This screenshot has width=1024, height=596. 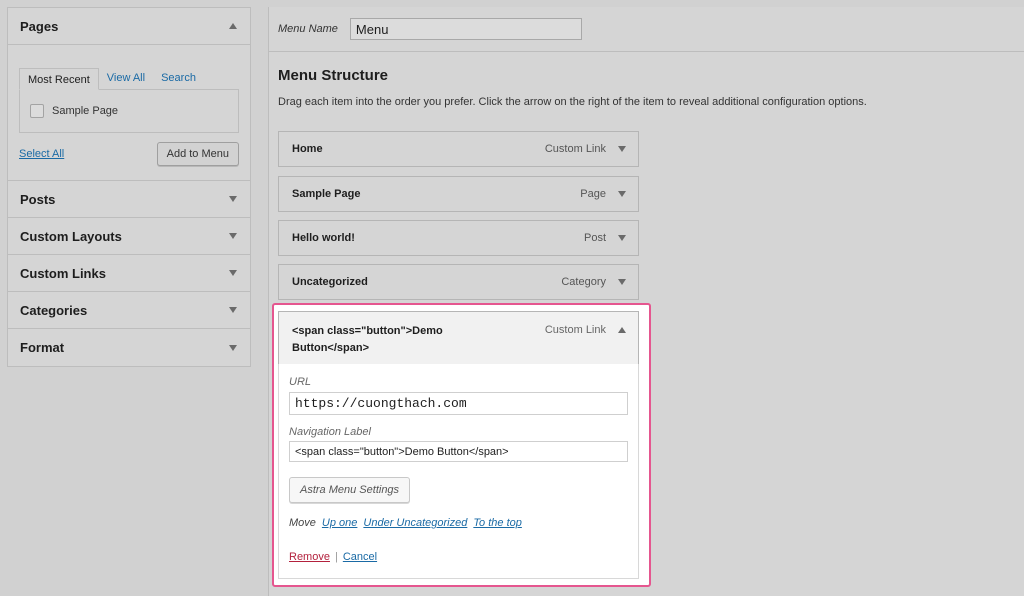 I want to click on menu-item-home: Home Custom Link, so click(x=458, y=149).